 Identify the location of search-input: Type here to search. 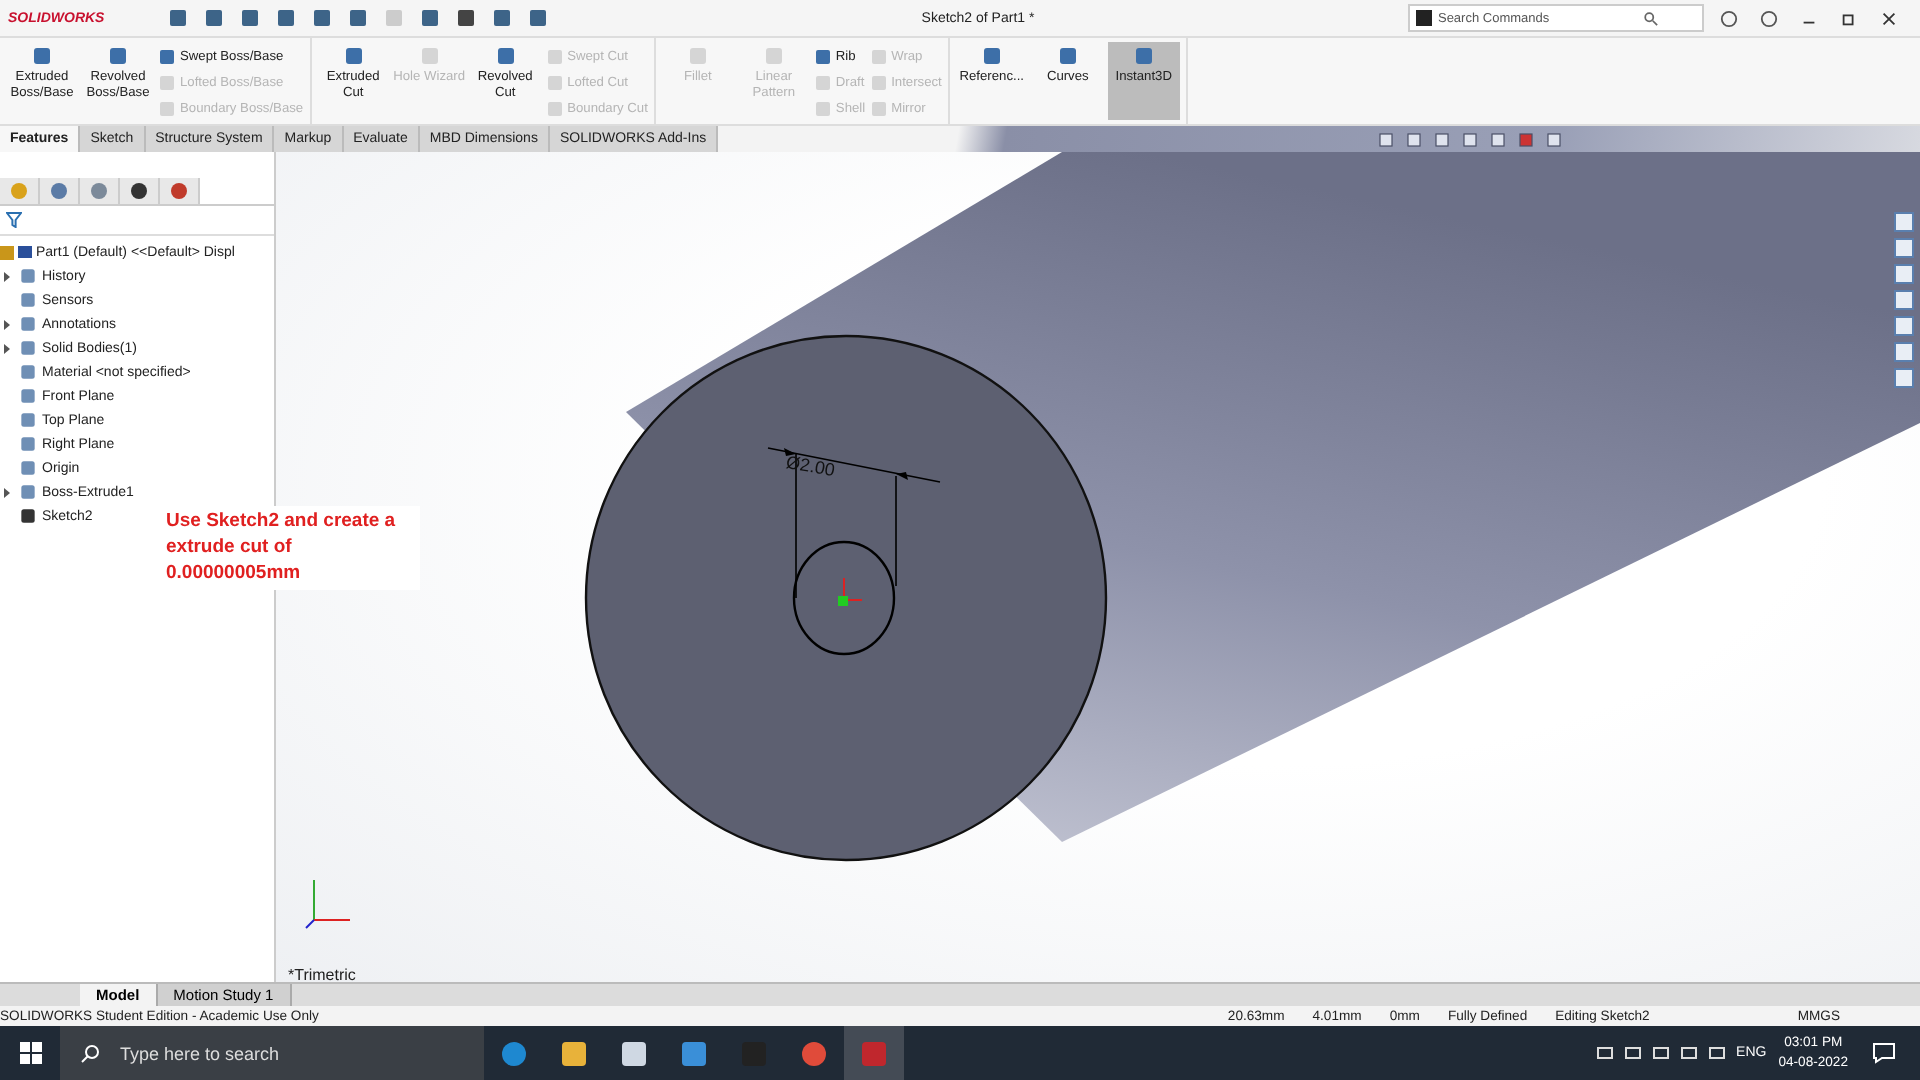
(230, 1053).